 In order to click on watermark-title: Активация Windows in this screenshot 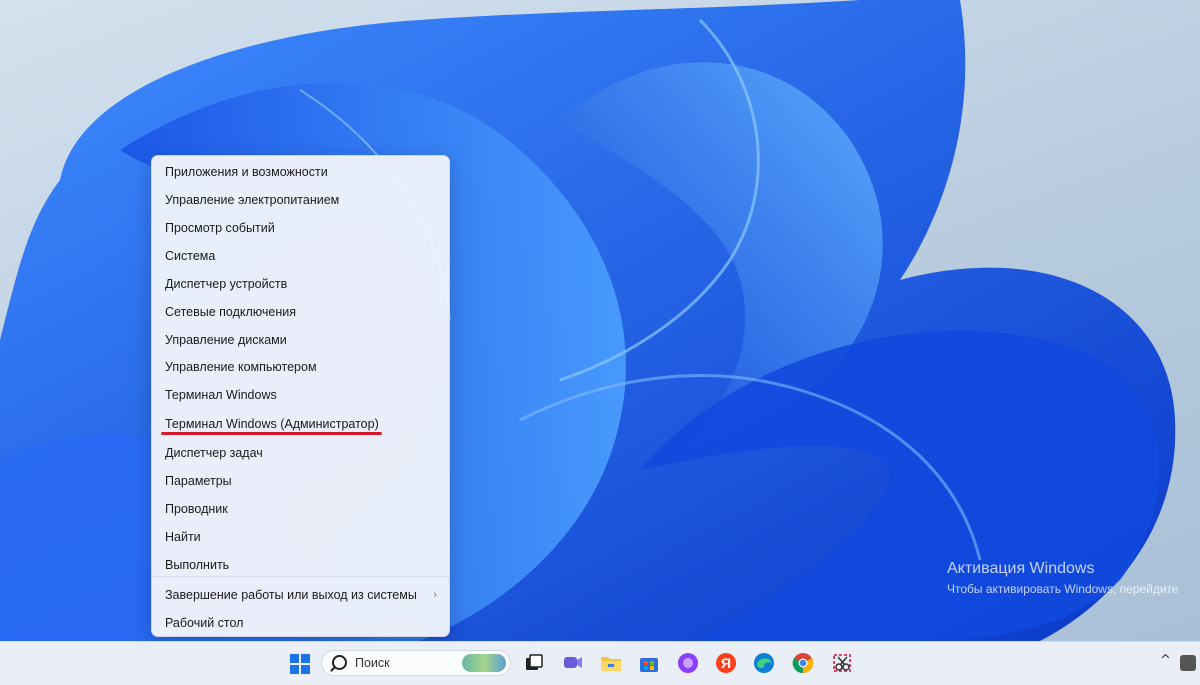, I will do `click(1021, 568)`.